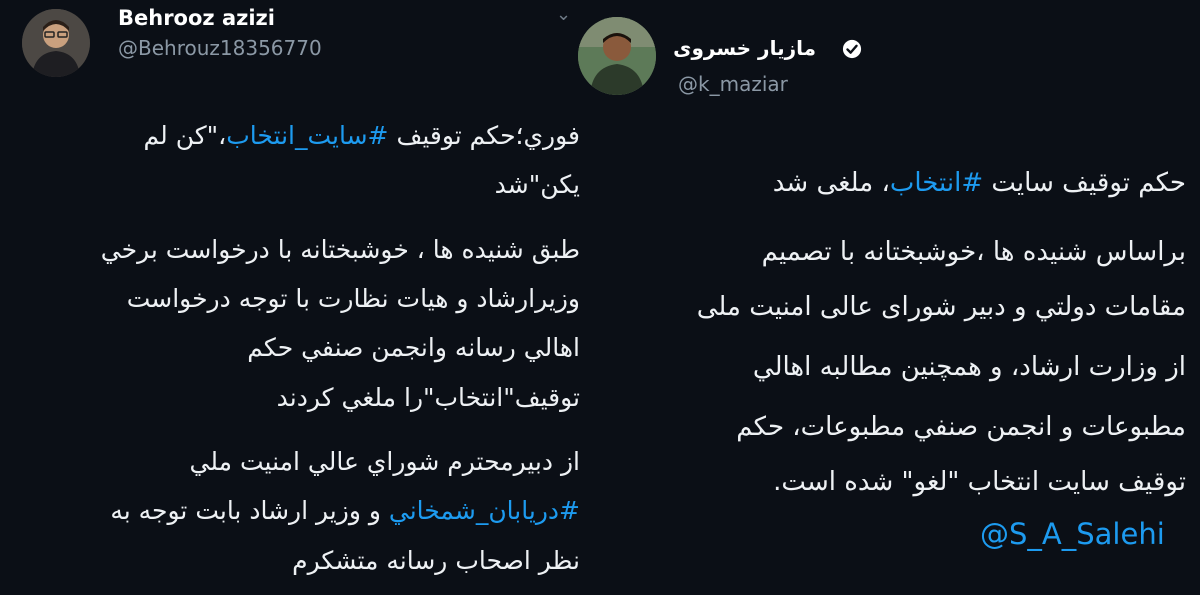 The image size is (1200, 595). I want to click on avatar-maziar, so click(617, 56).